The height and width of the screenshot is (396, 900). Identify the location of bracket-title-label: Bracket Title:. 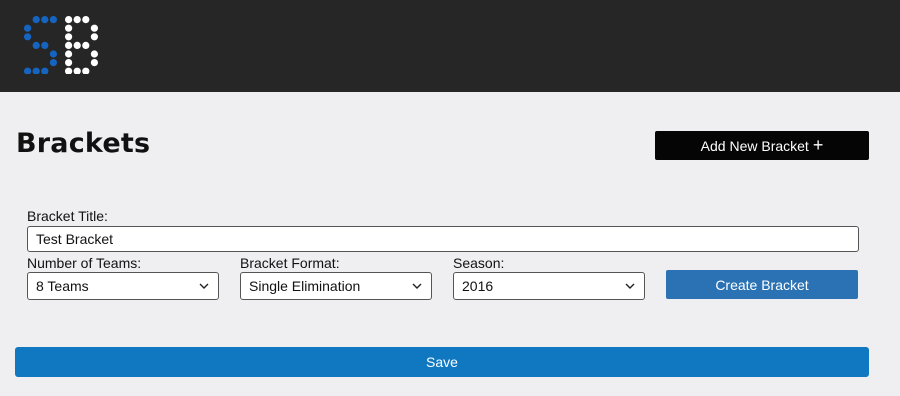
(67, 216).